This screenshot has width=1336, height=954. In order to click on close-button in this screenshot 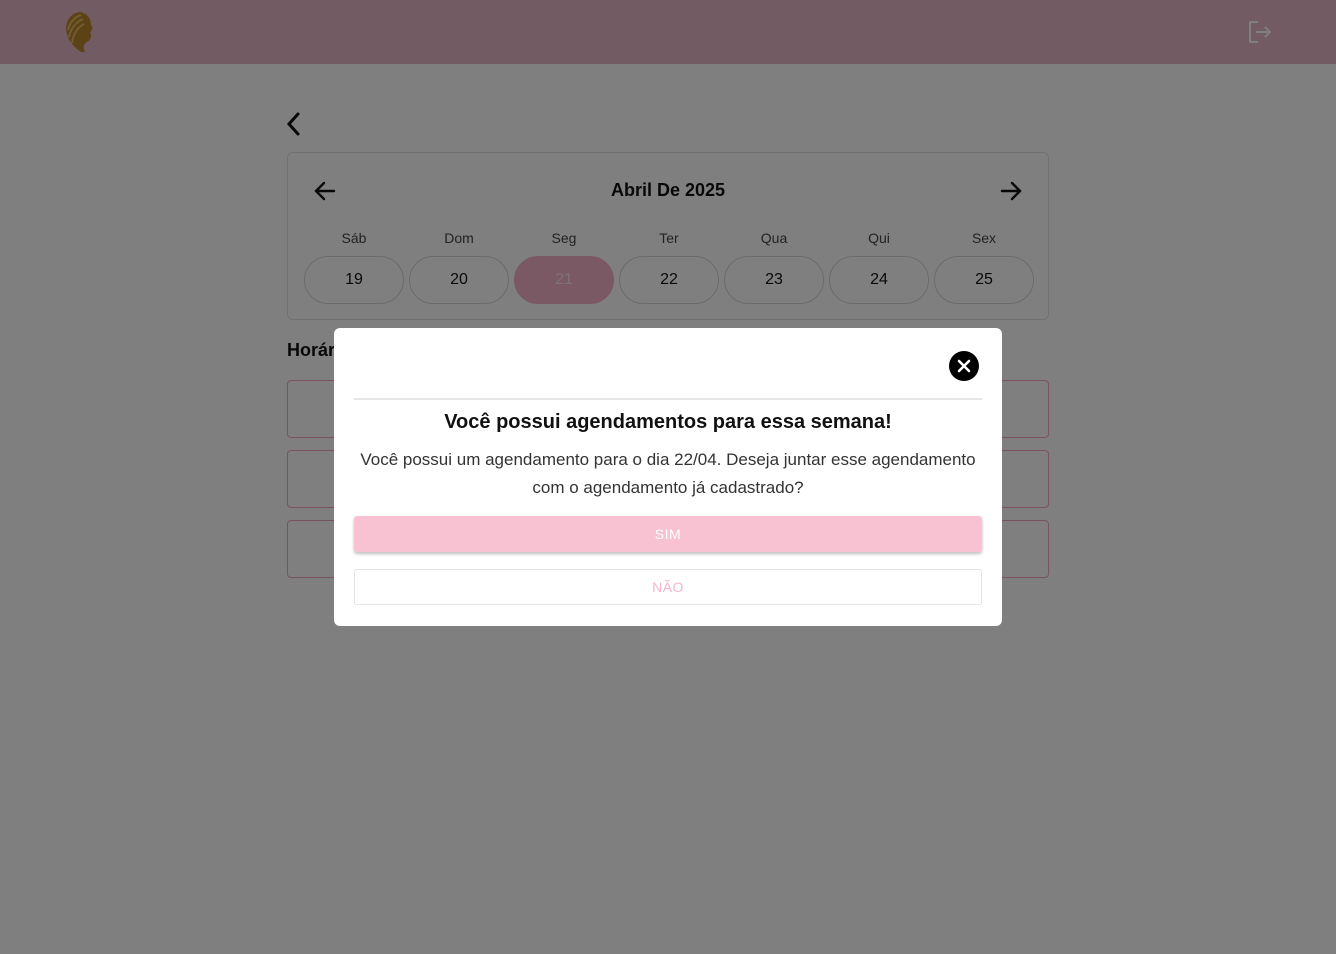, I will do `click(964, 366)`.